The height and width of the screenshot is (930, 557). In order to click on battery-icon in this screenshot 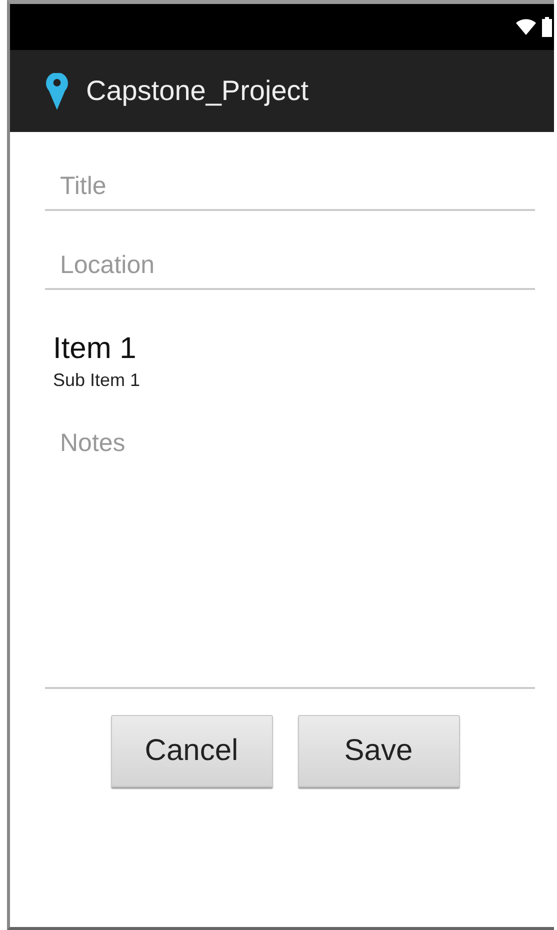, I will do `click(547, 27)`.